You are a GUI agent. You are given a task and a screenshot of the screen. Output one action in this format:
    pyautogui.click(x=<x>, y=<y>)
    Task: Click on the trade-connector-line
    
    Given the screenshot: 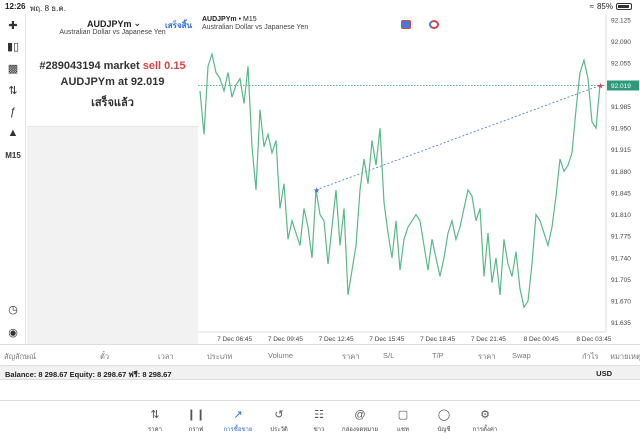 What is the action you would take?
    pyautogui.click(x=458, y=138)
    